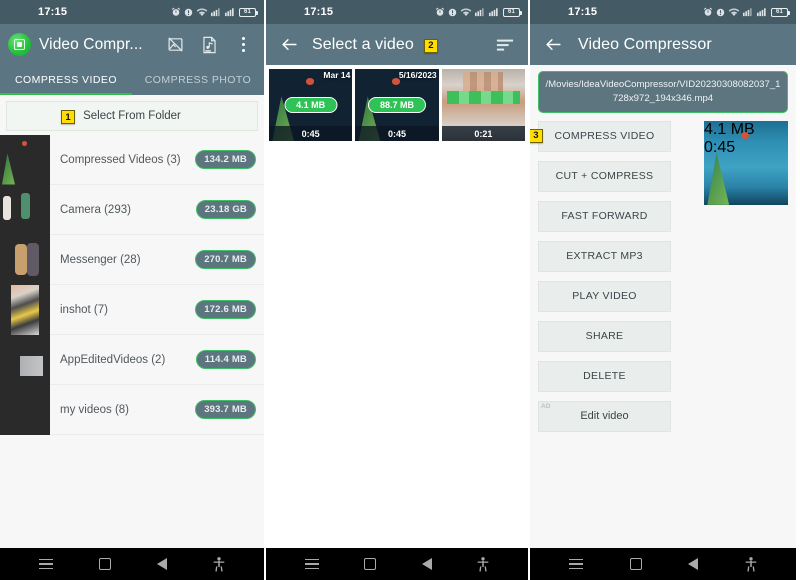 Image resolution: width=800 pixels, height=580 pixels. What do you see at coordinates (505, 45) in the screenshot?
I see `sort-icon` at bounding box center [505, 45].